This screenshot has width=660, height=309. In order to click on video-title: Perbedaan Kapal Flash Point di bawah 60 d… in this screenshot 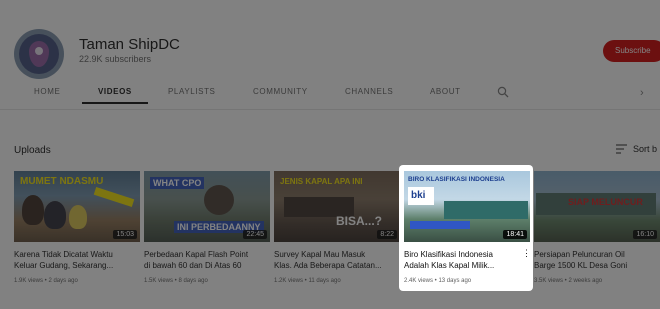, I will do `click(200, 260)`.